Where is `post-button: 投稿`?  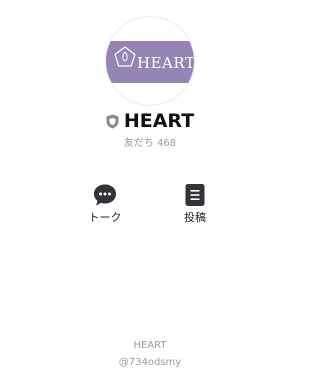
post-button: 投稿 is located at coordinates (195, 204).